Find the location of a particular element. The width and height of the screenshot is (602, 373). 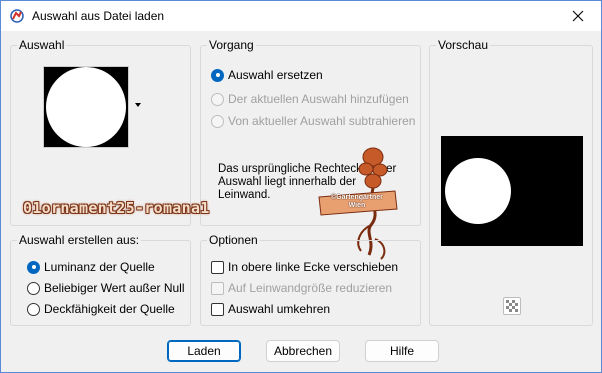

window-title: Auswahl aus Datei laden is located at coordinates (98, 16).